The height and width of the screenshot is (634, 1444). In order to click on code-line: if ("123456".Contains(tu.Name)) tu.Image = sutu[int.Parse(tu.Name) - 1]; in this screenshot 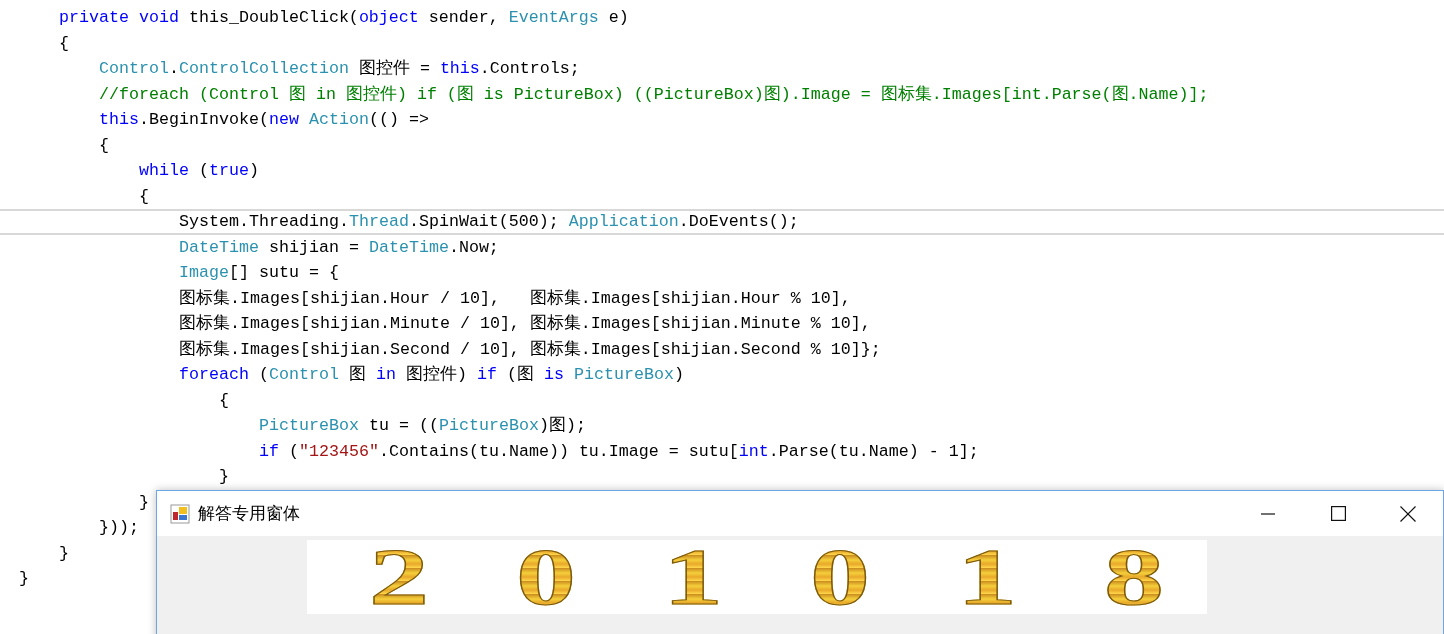, I will do `click(619, 451)`.